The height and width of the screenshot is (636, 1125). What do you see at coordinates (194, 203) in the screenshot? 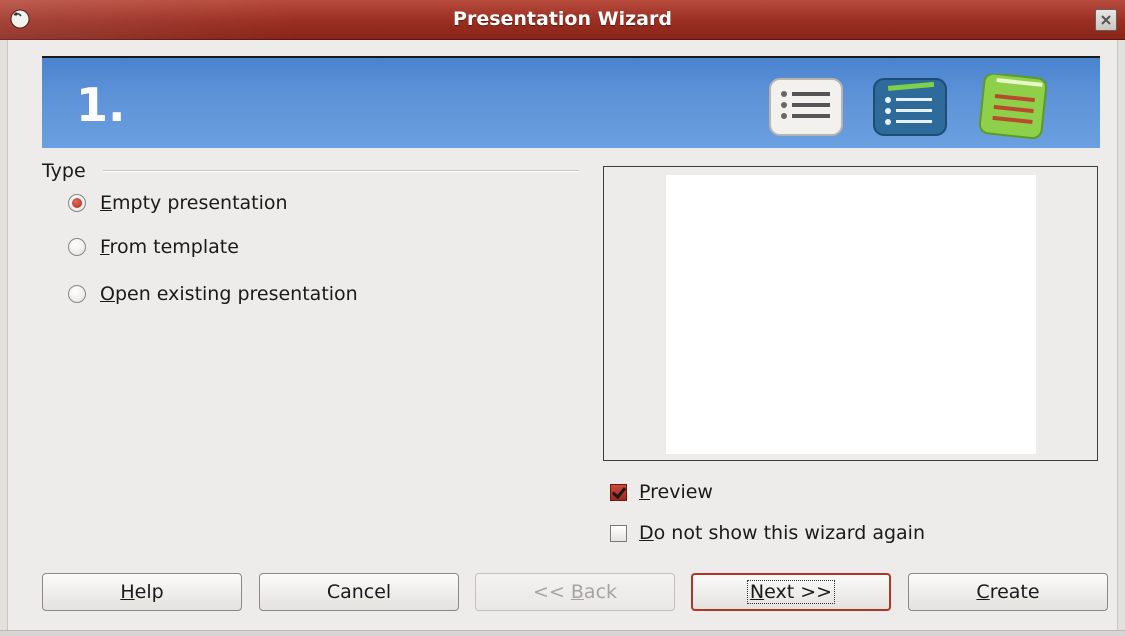
I see `radio-label: Empty presentation` at bounding box center [194, 203].